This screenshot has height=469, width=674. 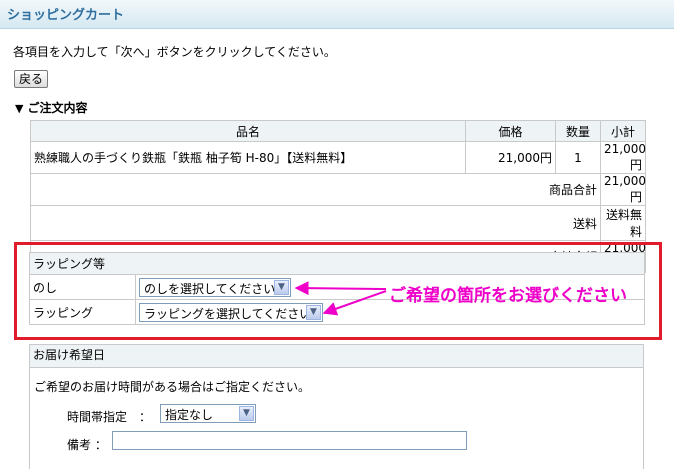 What do you see at coordinates (87, 445) in the screenshot?
I see `remarks-label: 備考 ：` at bounding box center [87, 445].